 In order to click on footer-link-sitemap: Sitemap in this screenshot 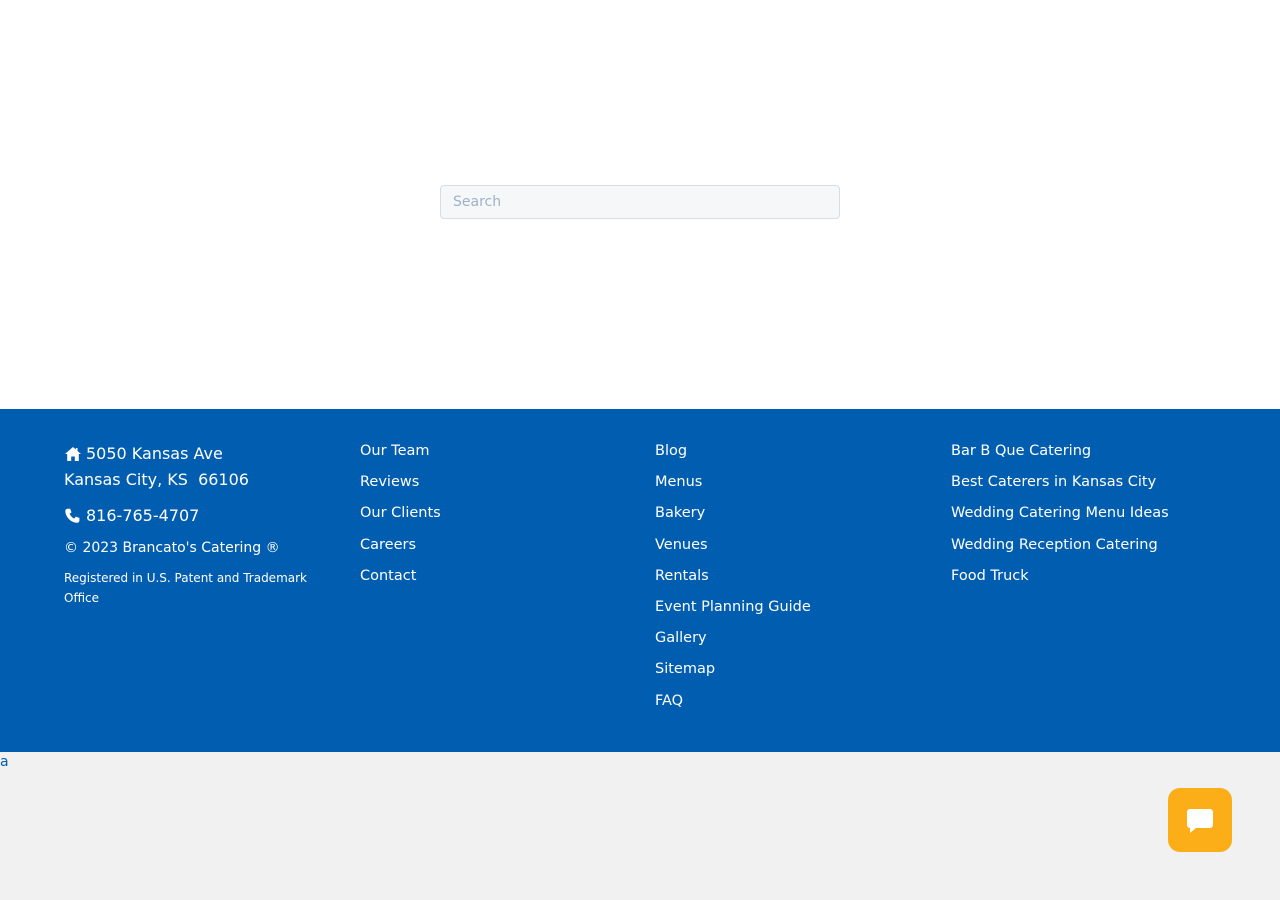, I will do `click(685, 669)`.